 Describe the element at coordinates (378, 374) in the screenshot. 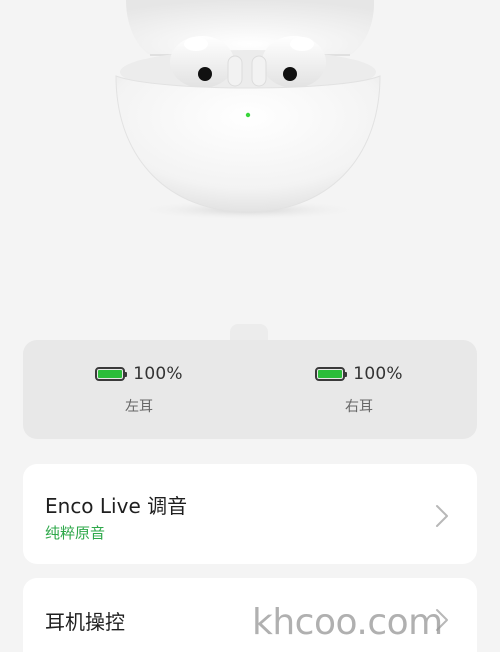

I see `right-battery-percent: 100%` at that location.